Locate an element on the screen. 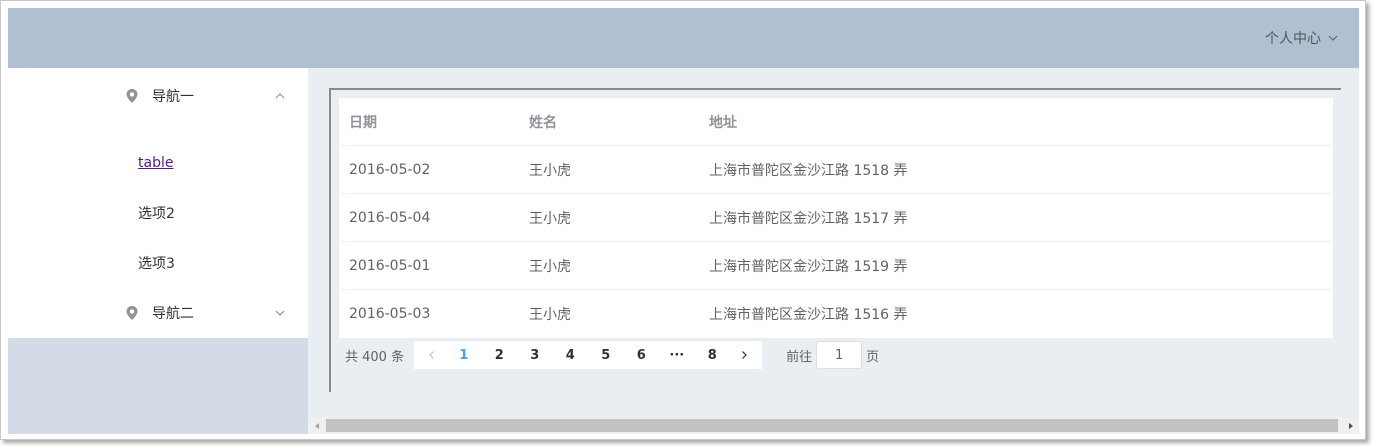 The width and height of the screenshot is (1374, 446). next-page-button is located at coordinates (744, 355).